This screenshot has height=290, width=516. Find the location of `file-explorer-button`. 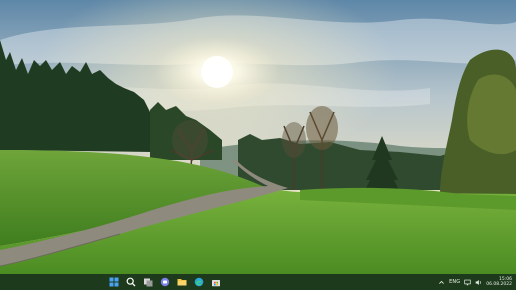

file-explorer-button is located at coordinates (182, 282).